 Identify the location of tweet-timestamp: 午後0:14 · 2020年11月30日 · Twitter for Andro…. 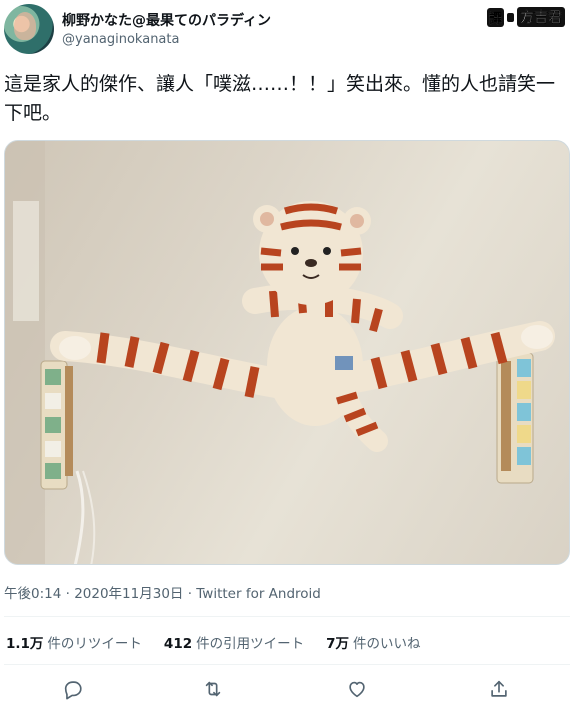
(162, 592).